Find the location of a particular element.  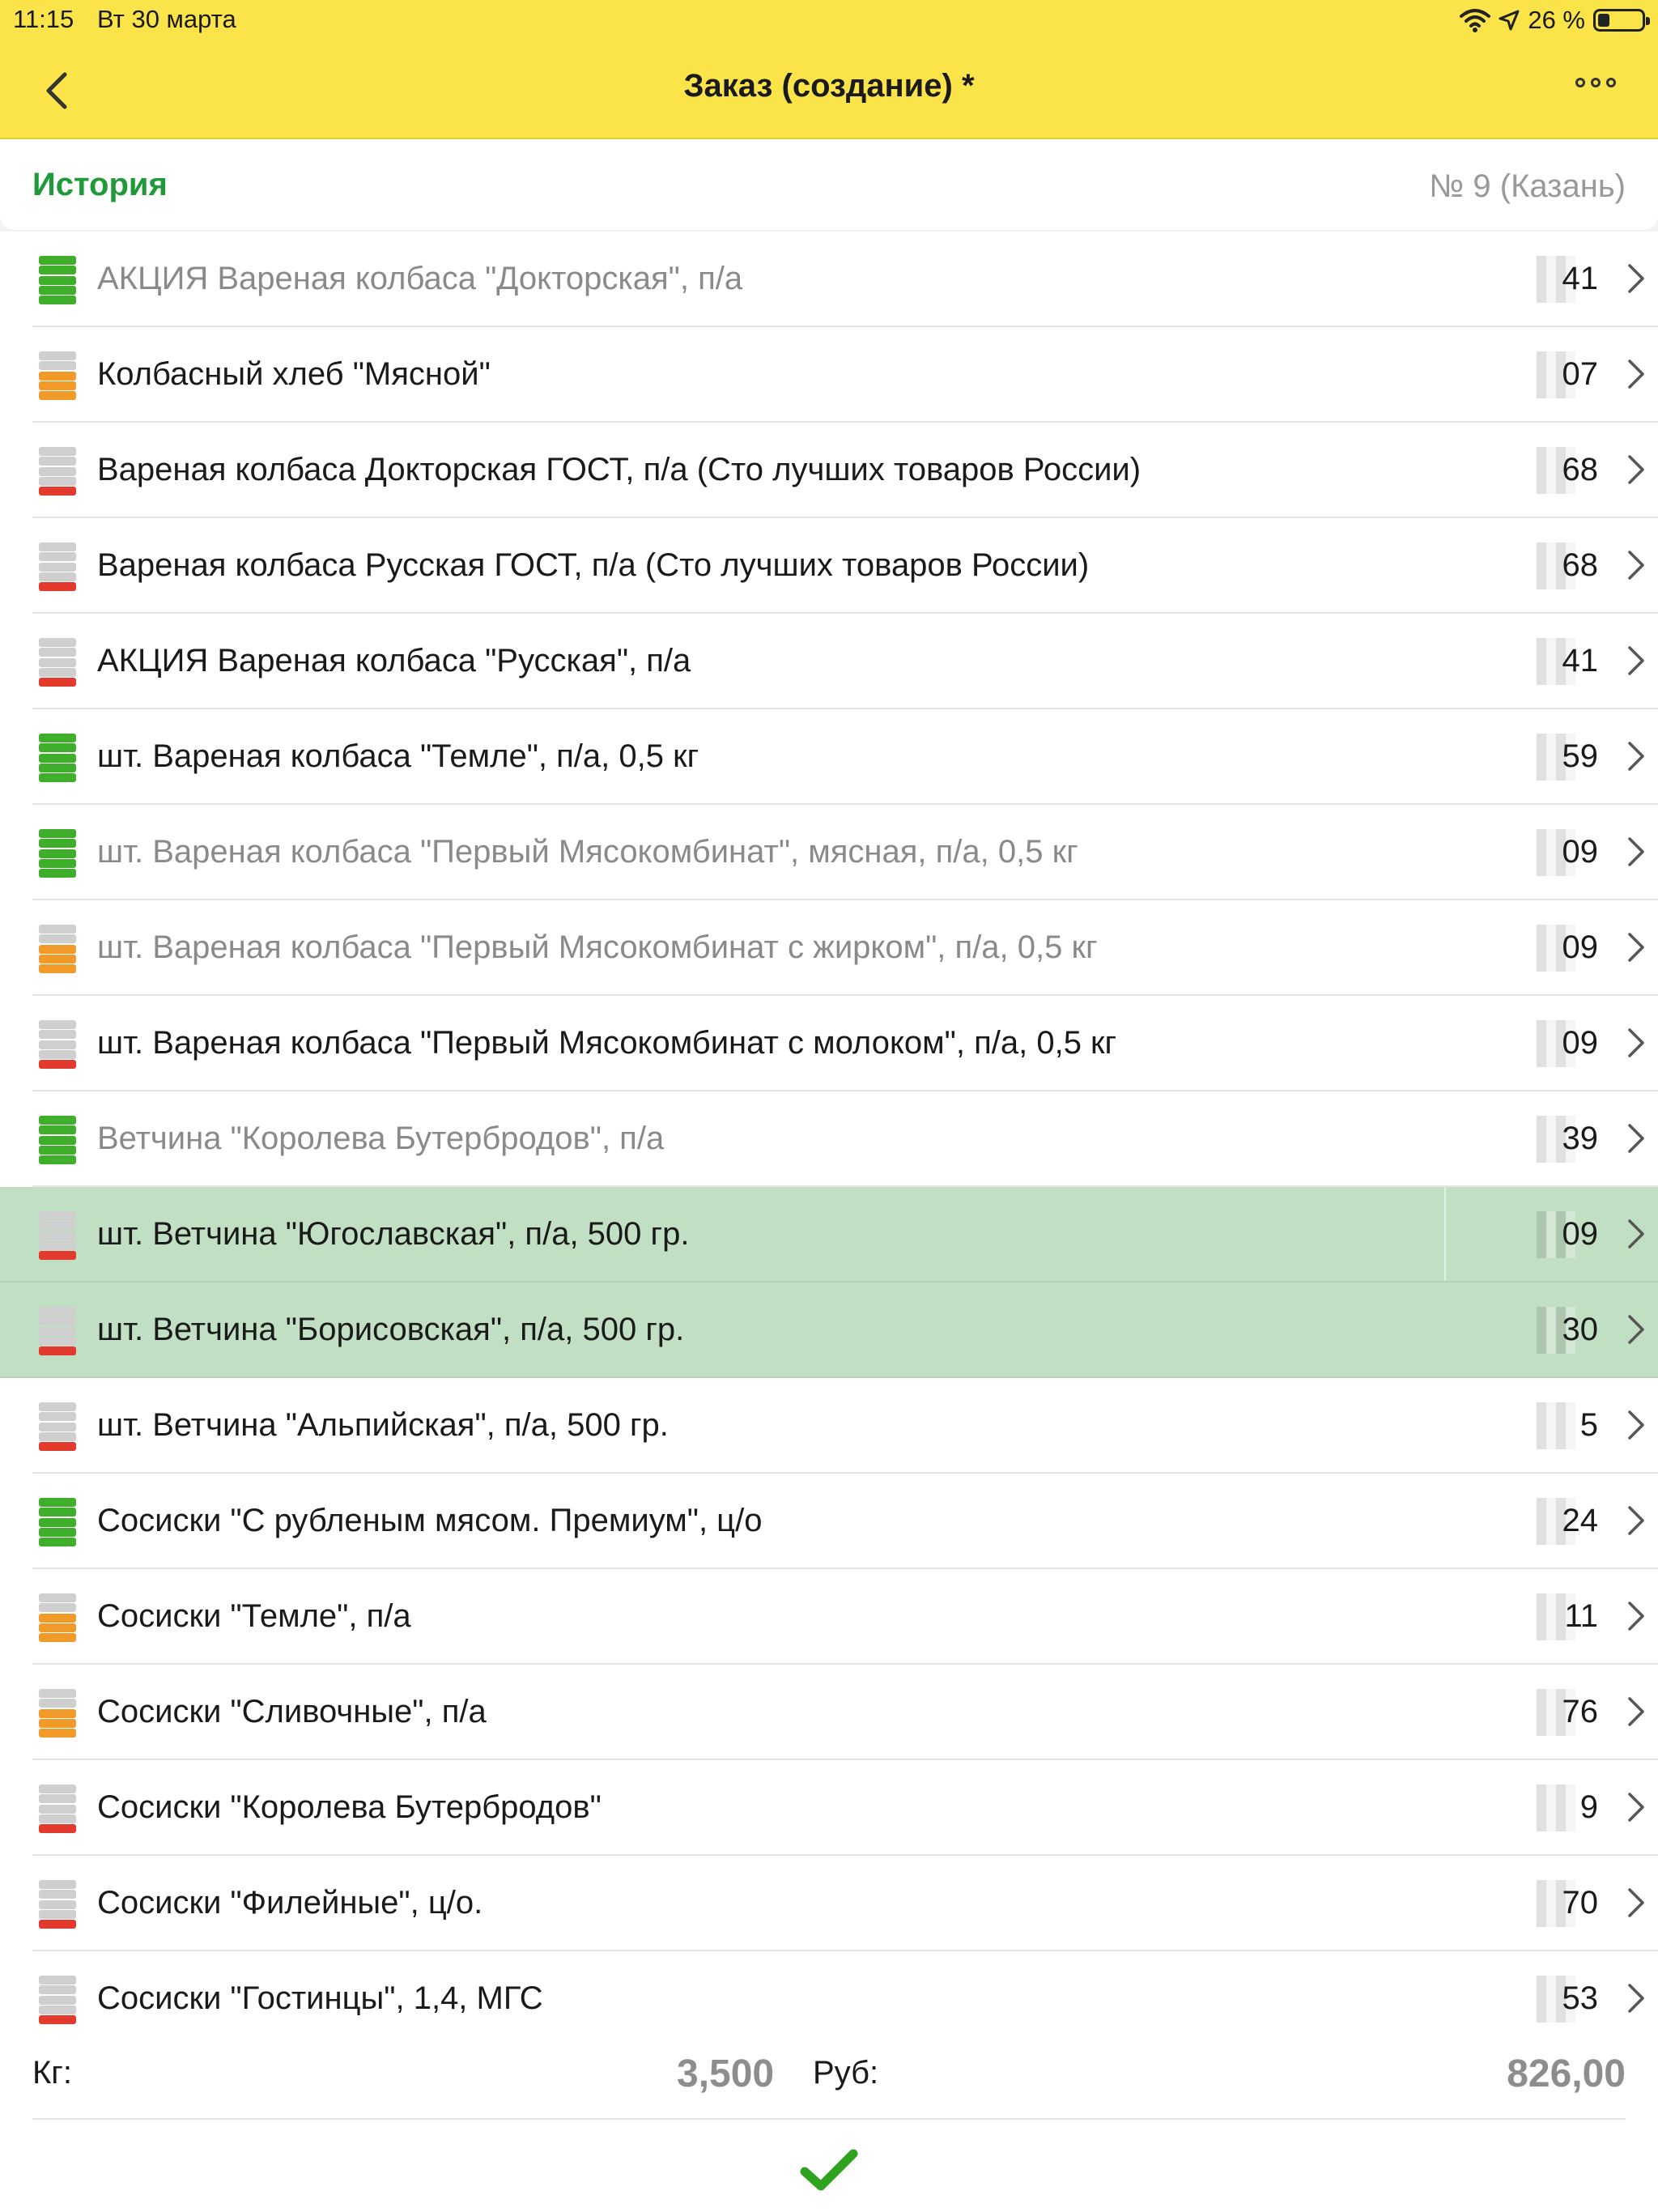

item-value: 9 is located at coordinates (1588, 1807).